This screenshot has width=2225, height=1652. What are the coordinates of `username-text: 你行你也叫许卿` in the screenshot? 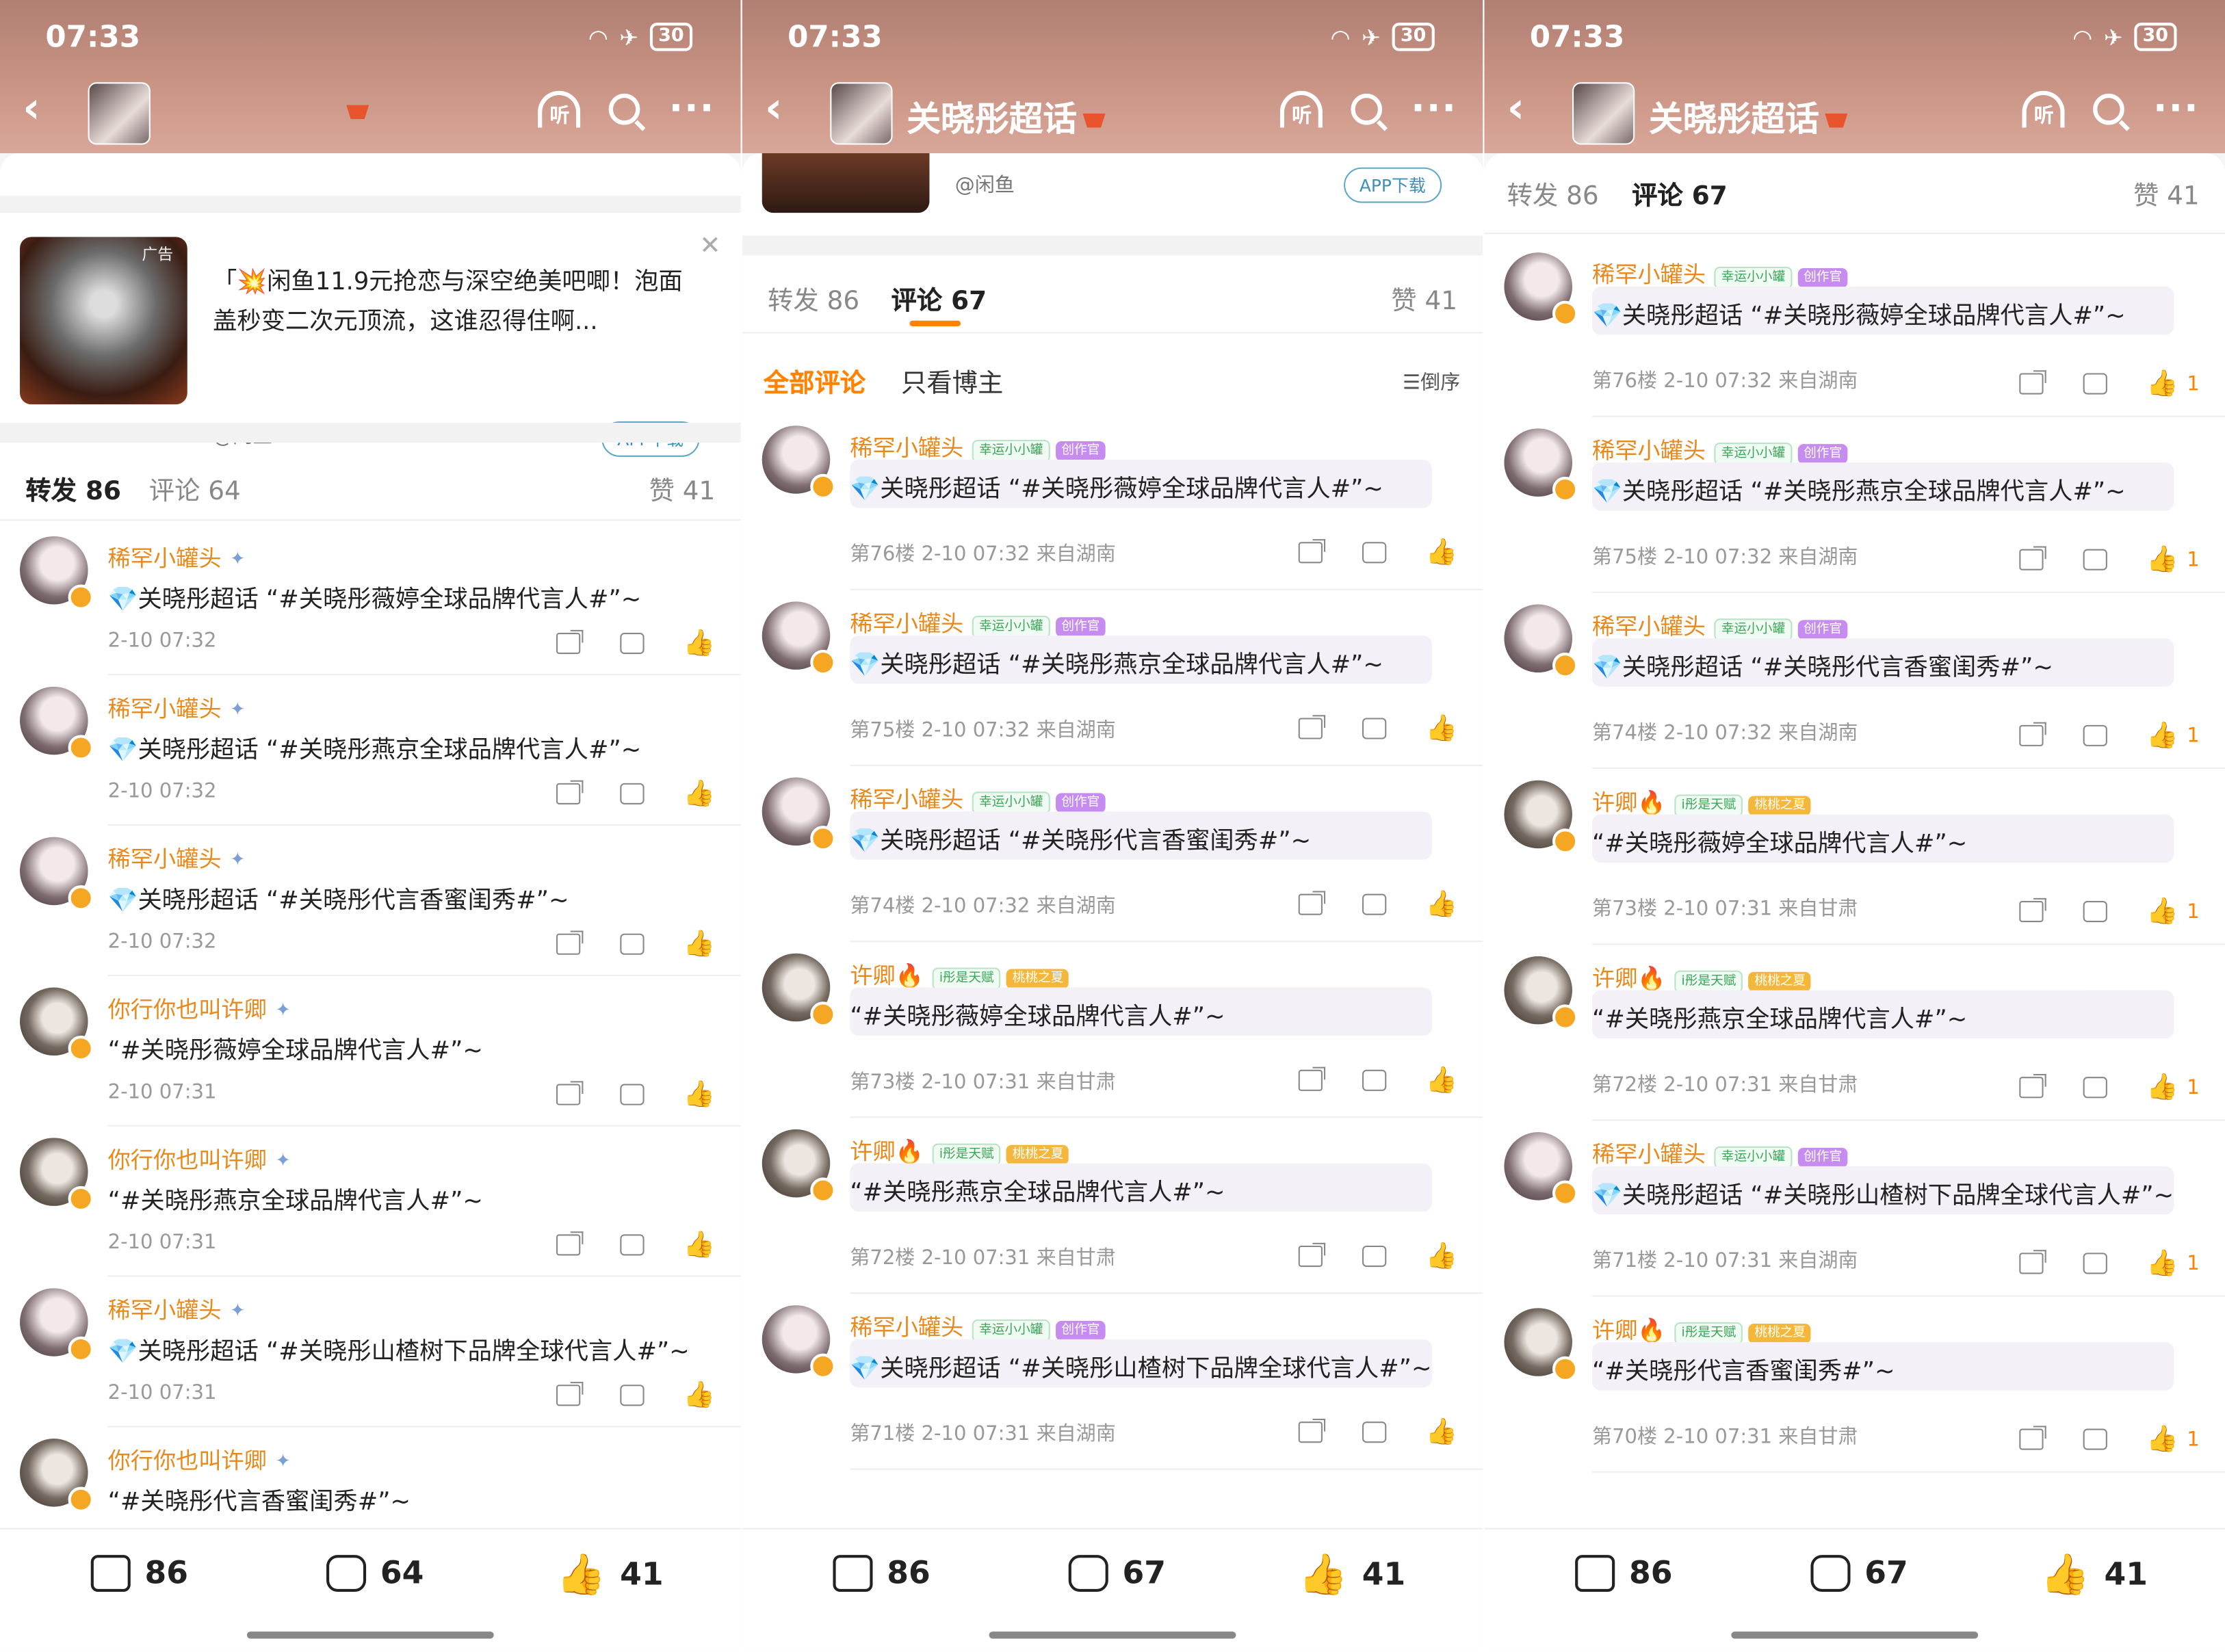 It's located at (187, 1460).